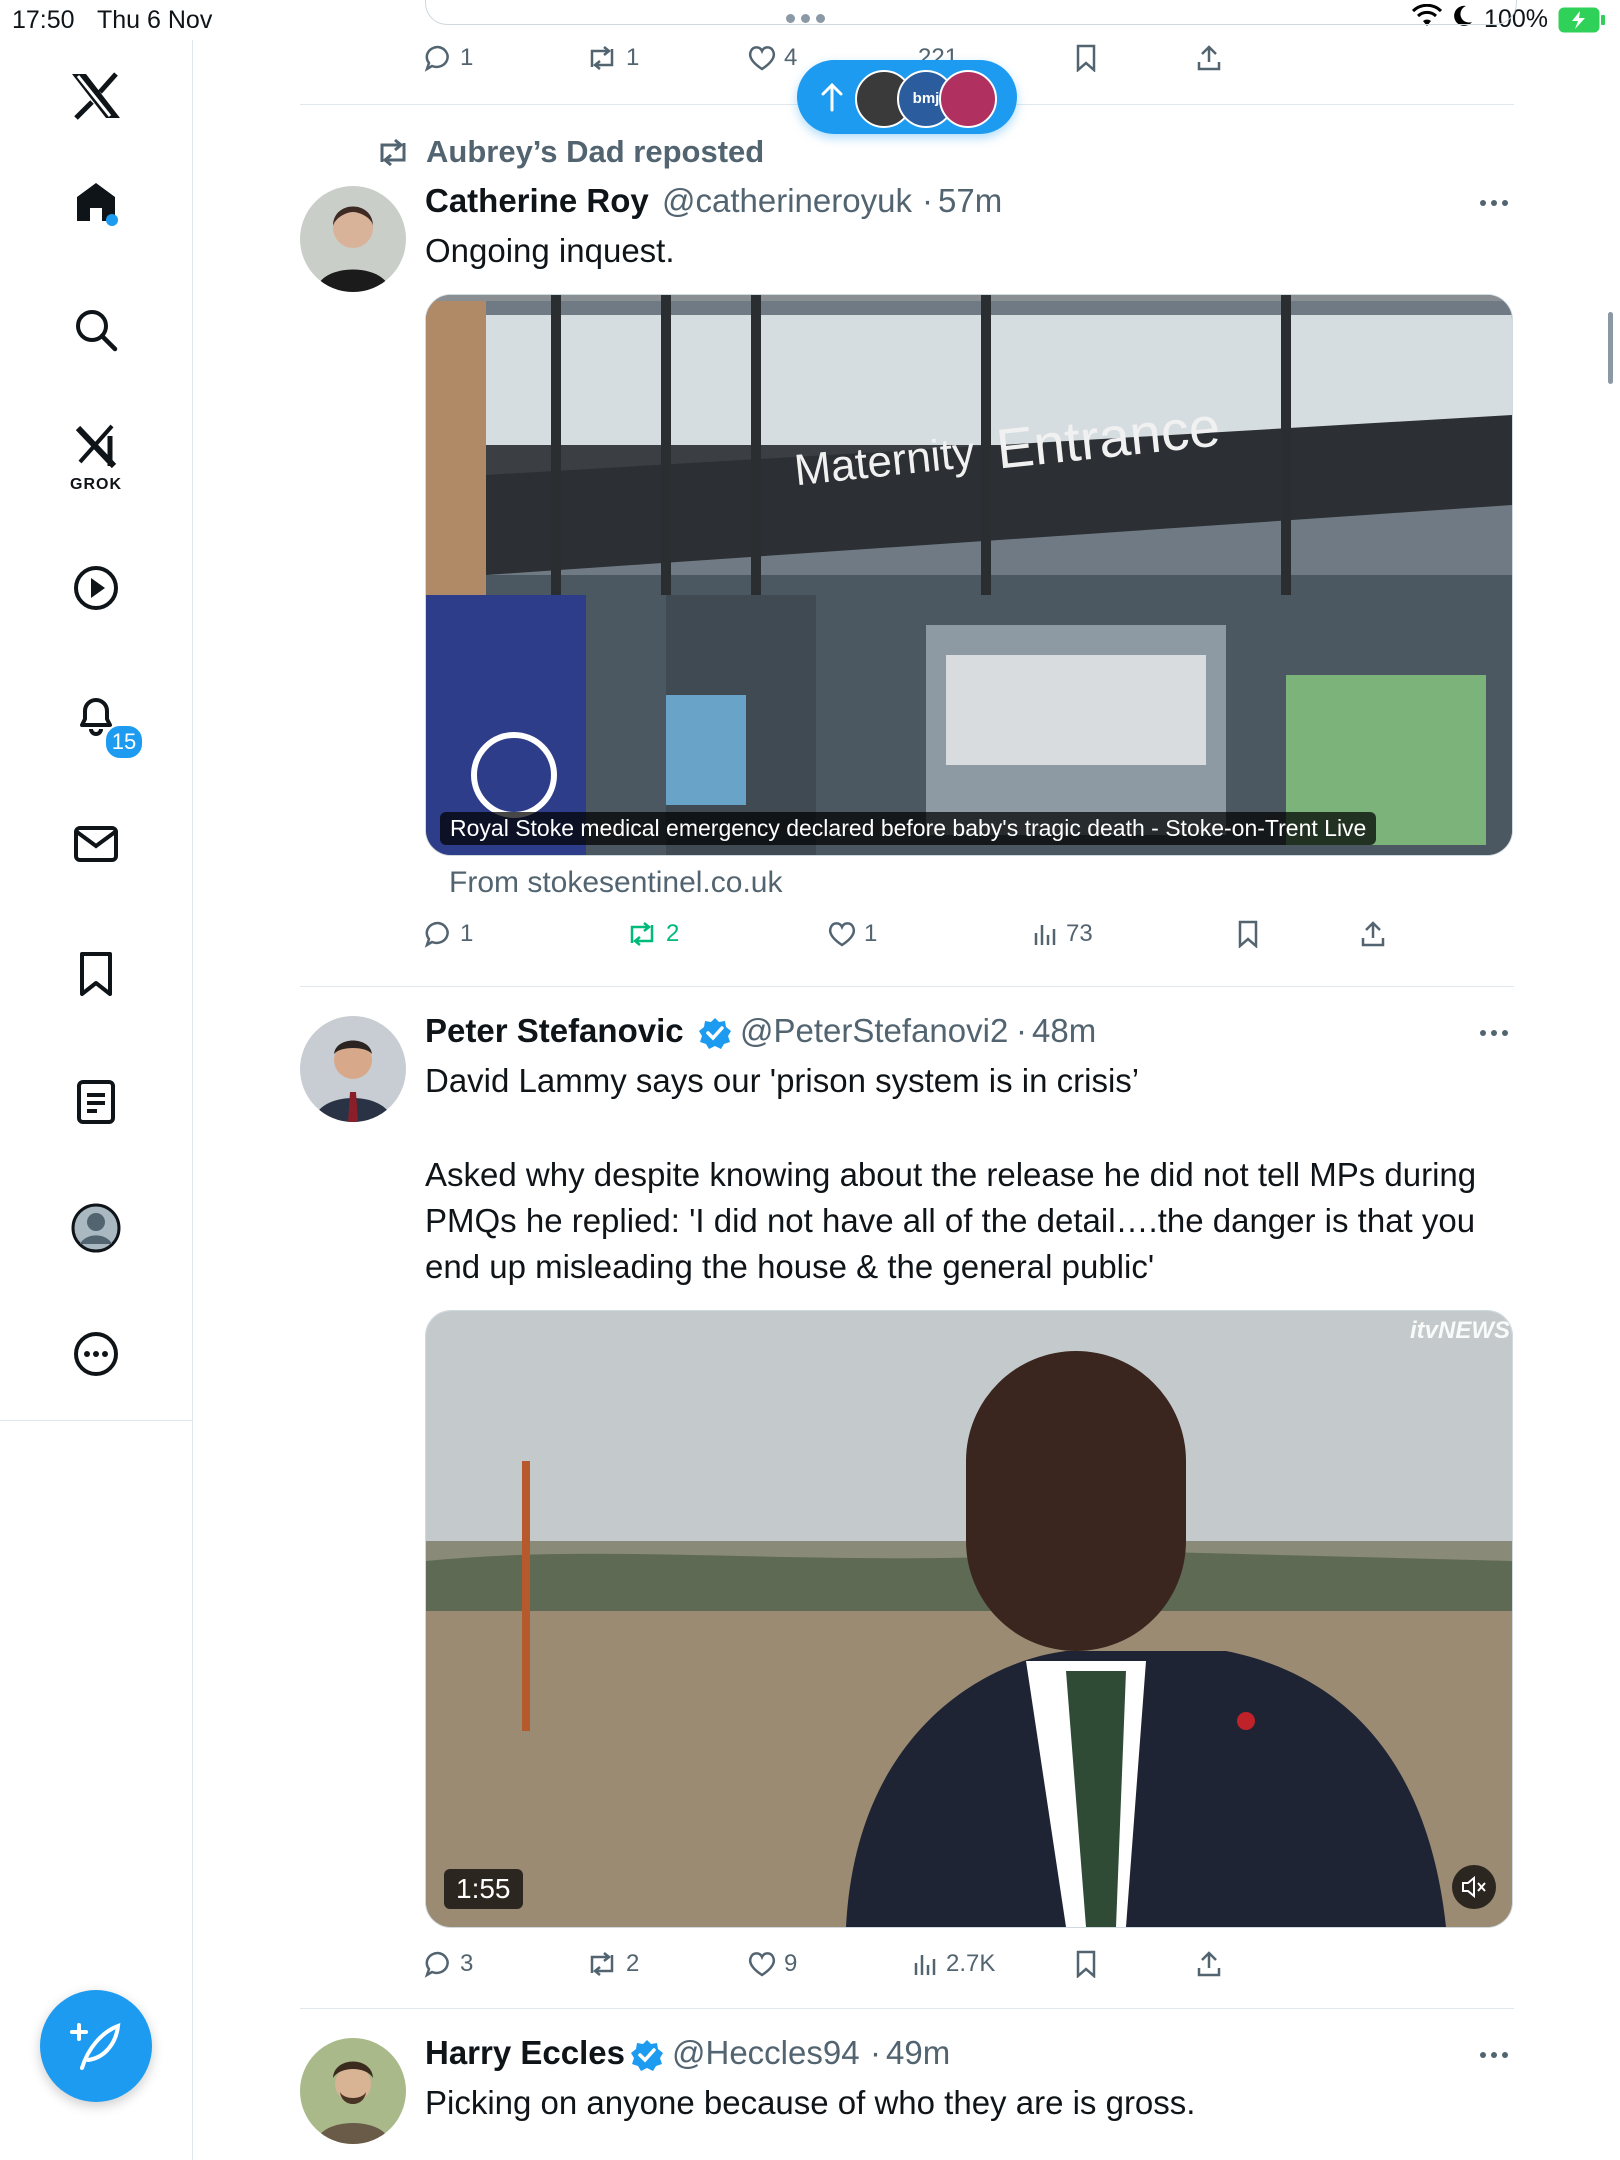  I want to click on repost-action: 1, so click(612, 58).